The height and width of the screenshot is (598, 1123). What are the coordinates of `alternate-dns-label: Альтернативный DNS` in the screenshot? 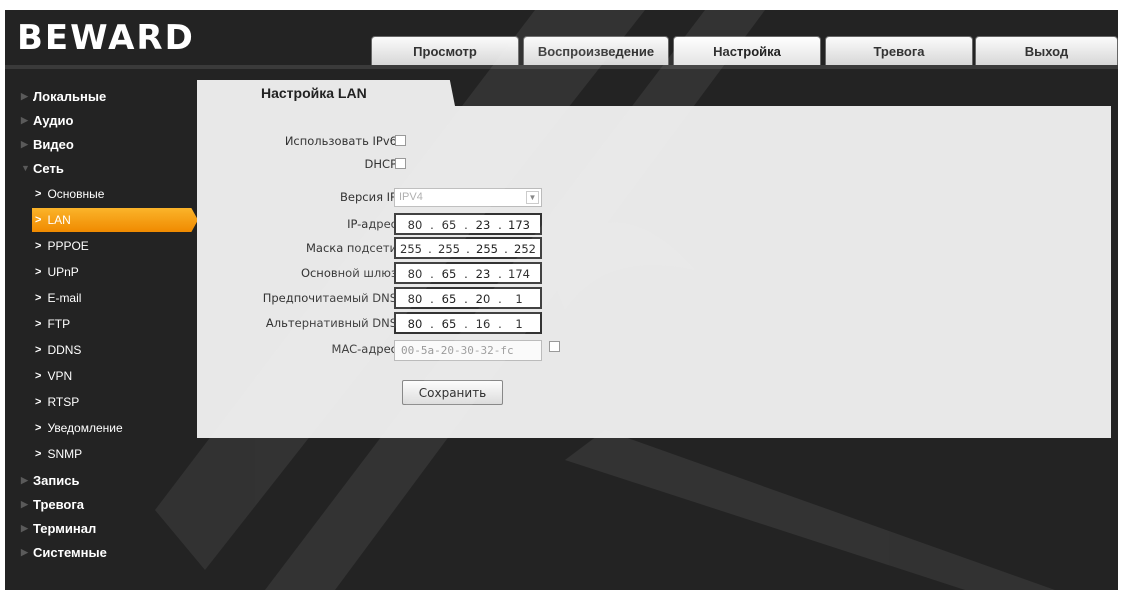 It's located at (331, 323).